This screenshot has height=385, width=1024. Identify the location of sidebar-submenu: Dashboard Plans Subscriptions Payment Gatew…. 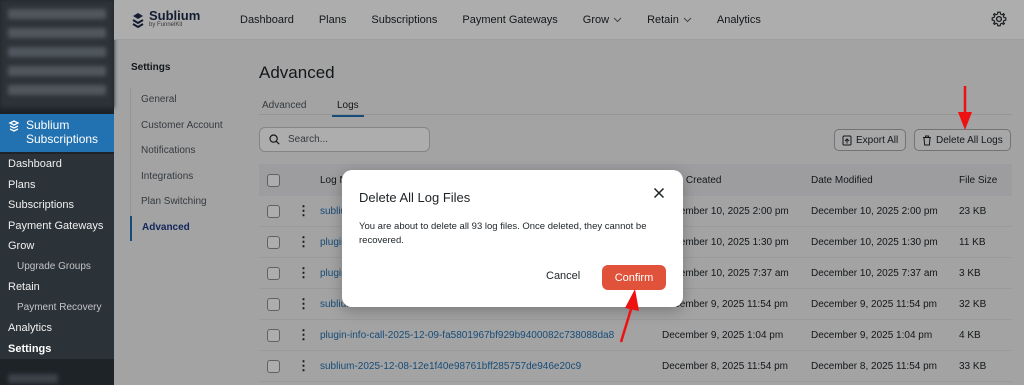
(57, 256).